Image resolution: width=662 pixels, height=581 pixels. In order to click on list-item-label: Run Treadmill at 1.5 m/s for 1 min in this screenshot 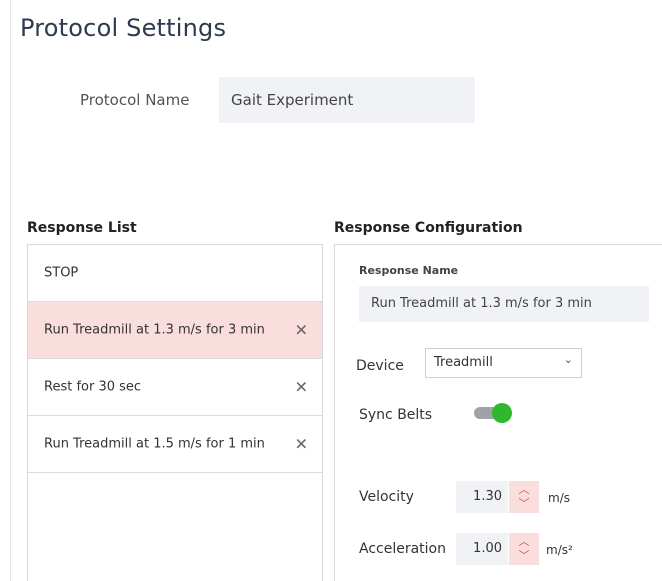, I will do `click(154, 444)`.